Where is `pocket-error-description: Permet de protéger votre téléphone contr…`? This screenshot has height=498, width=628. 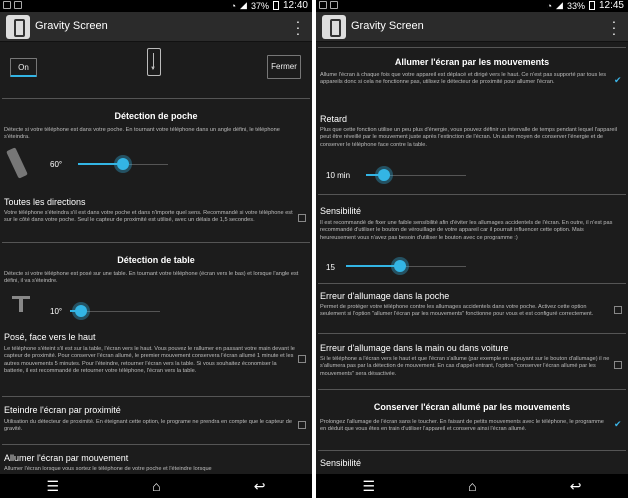
pocket-error-description: Permet de protéger votre téléphone contr… is located at coordinates (457, 311).